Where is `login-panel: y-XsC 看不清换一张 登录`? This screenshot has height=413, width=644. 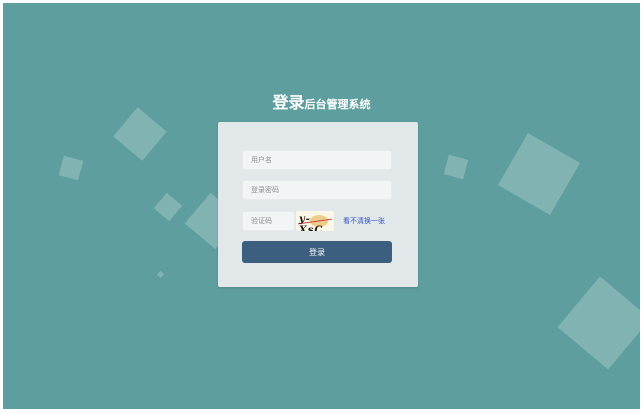
login-panel: y-XsC 看不清换一张 登录 is located at coordinates (318, 204).